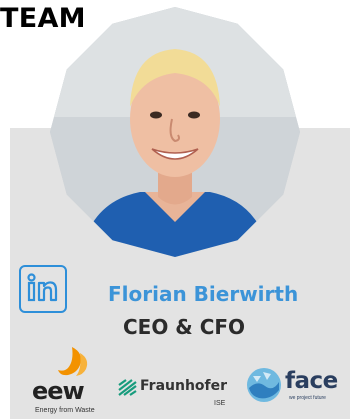 Image resolution: width=350 pixels, height=419 pixels. I want to click on face-logo: face we project future, so click(295, 389).